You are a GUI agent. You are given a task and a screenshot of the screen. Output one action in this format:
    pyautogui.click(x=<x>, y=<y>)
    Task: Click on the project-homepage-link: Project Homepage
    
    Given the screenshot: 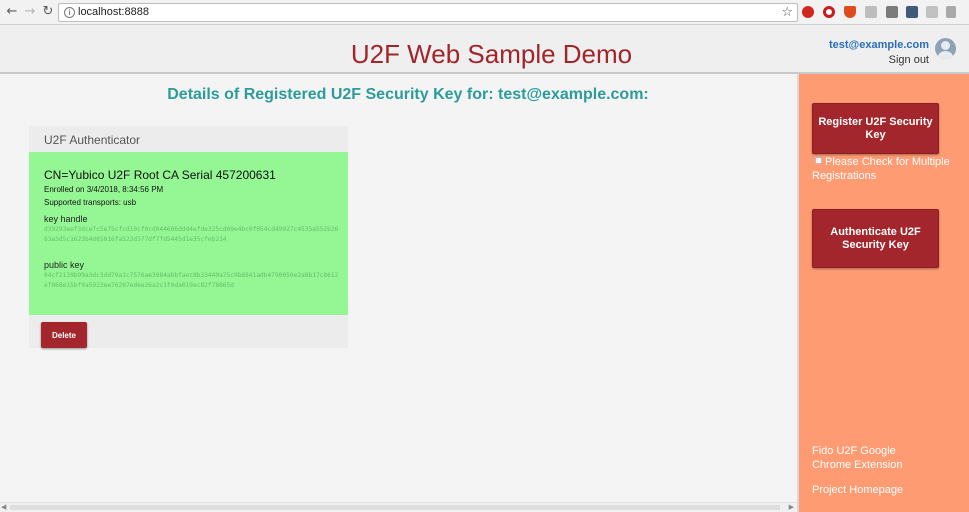 What is the action you would take?
    pyautogui.click(x=857, y=490)
    